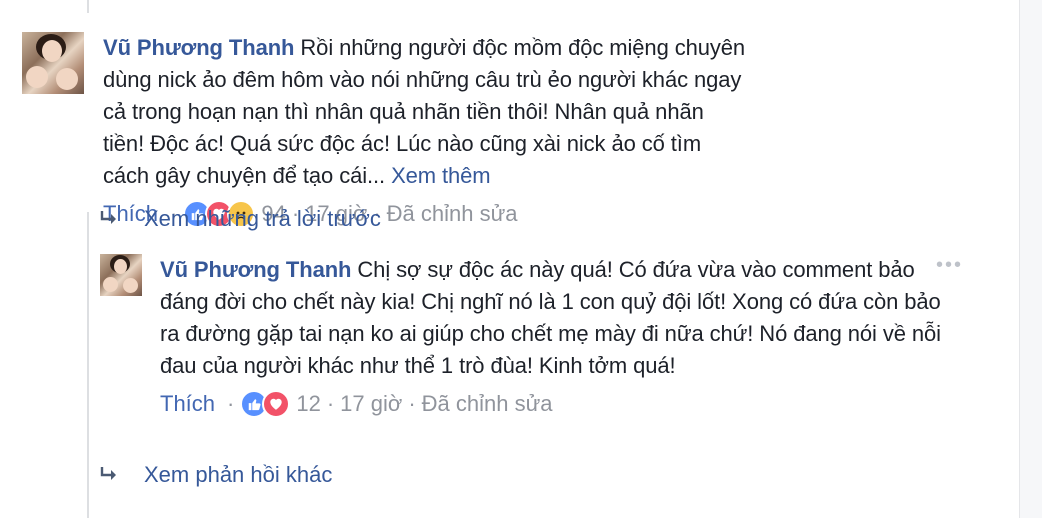  I want to click on reaction-count: 12, so click(308, 404).